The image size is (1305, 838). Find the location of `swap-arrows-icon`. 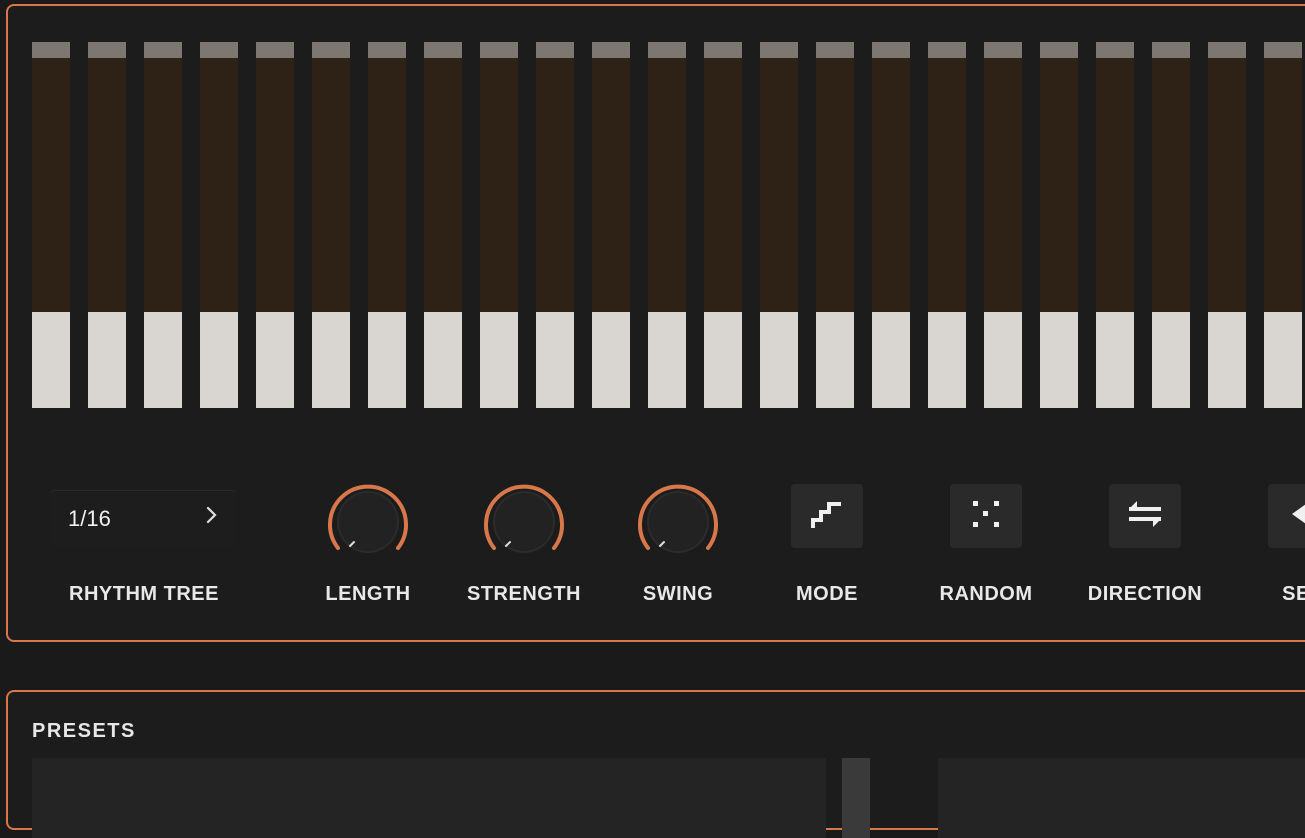

swap-arrows-icon is located at coordinates (1145, 516).